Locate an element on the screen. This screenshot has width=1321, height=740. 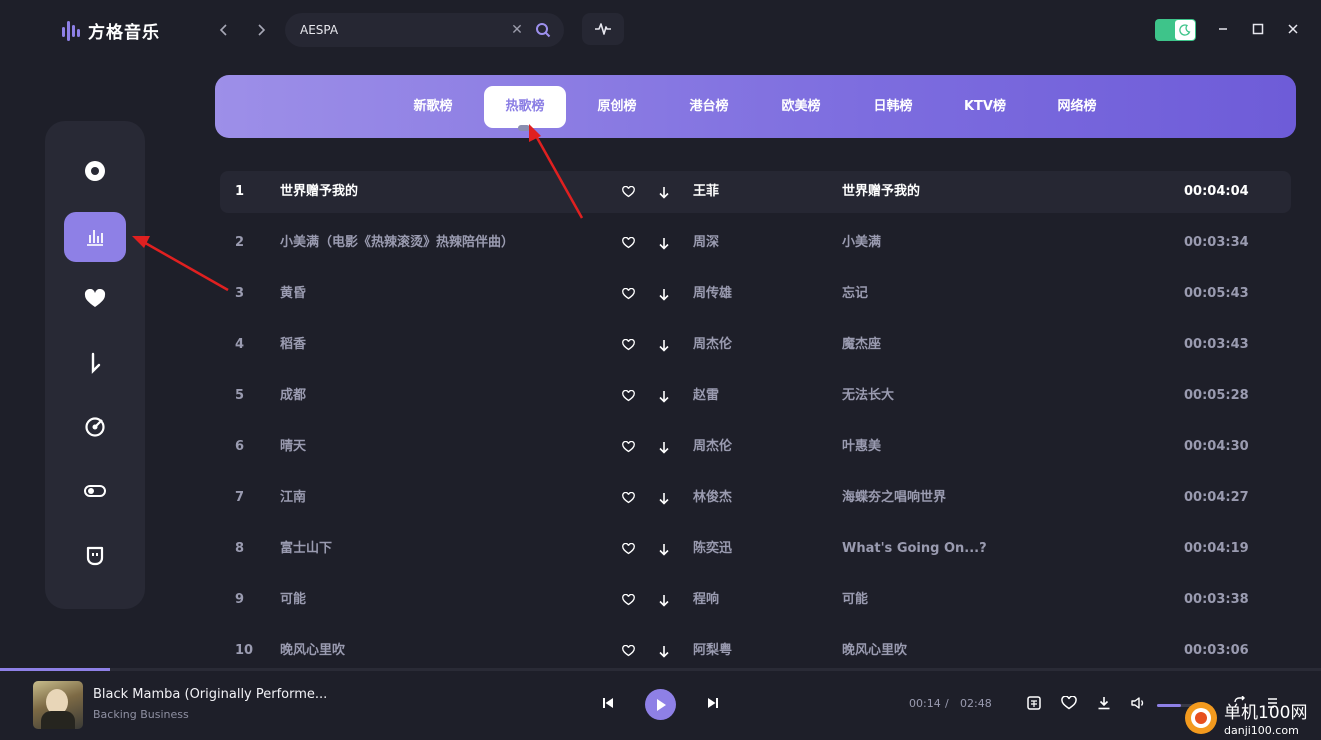
search-input: AESPA is located at coordinates (404, 30).